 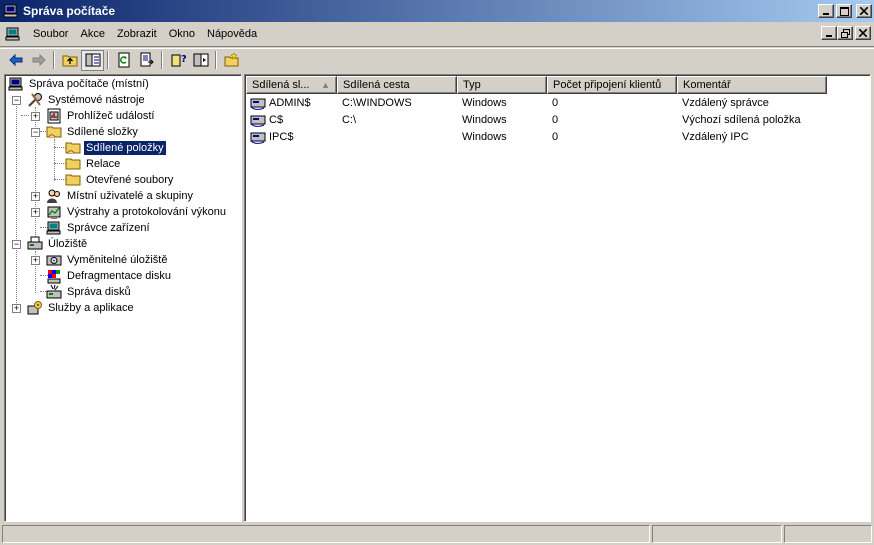 What do you see at coordinates (120, 180) in the screenshot?
I see `tree-node-open-files: Otevřené soubory` at bounding box center [120, 180].